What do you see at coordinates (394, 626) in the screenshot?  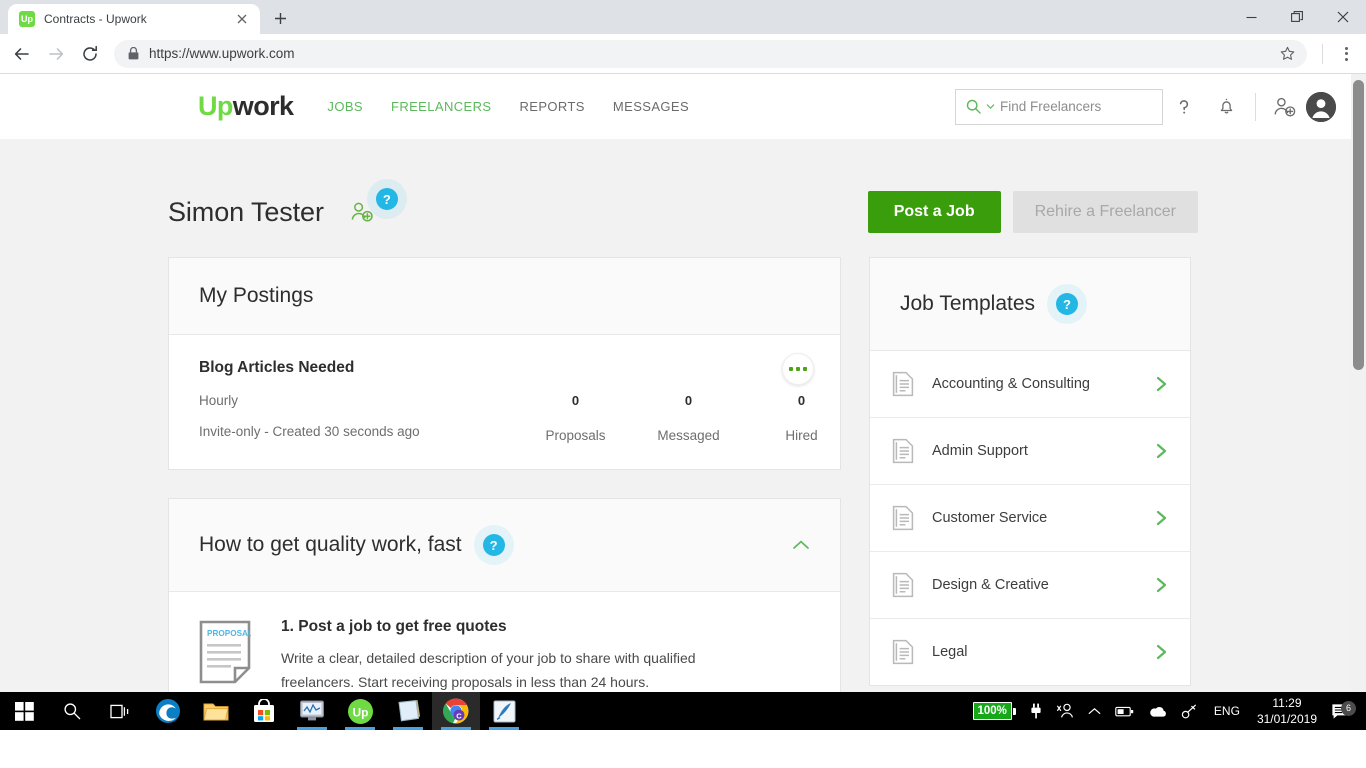 I see `step-title: 1. Post a job to get free quotes` at bounding box center [394, 626].